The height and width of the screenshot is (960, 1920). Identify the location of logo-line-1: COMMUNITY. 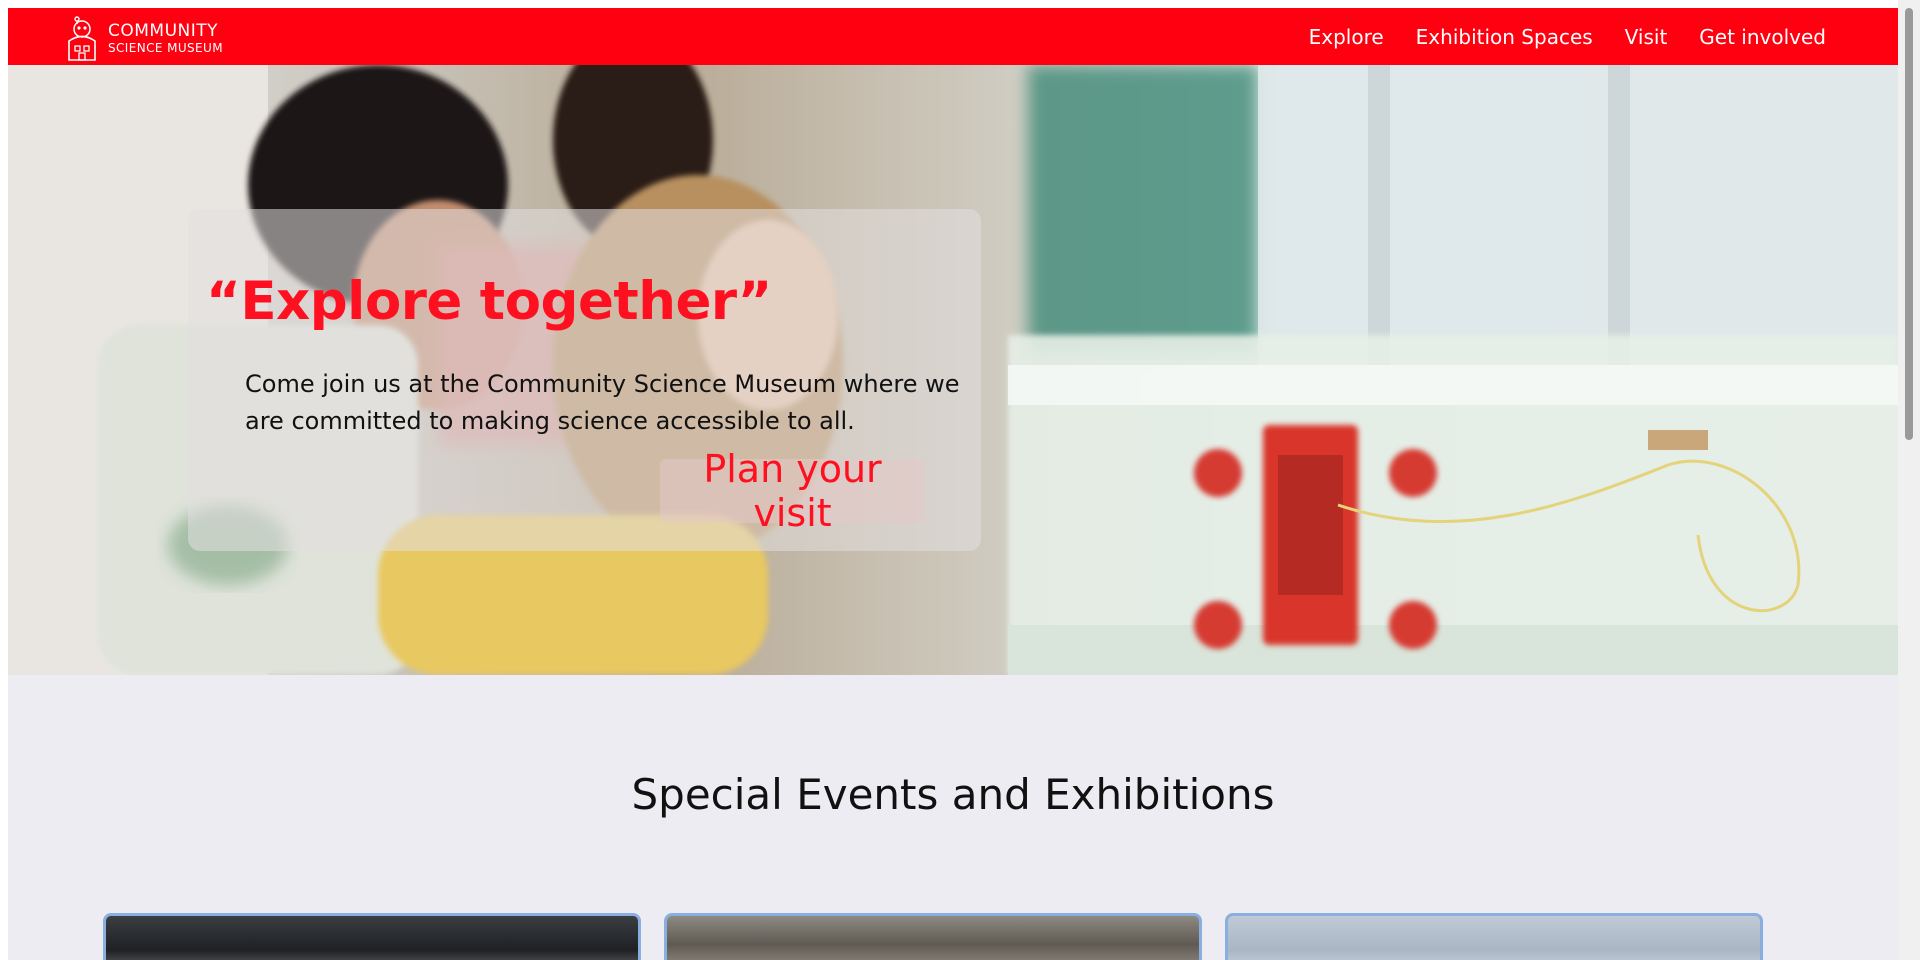
(163, 30).